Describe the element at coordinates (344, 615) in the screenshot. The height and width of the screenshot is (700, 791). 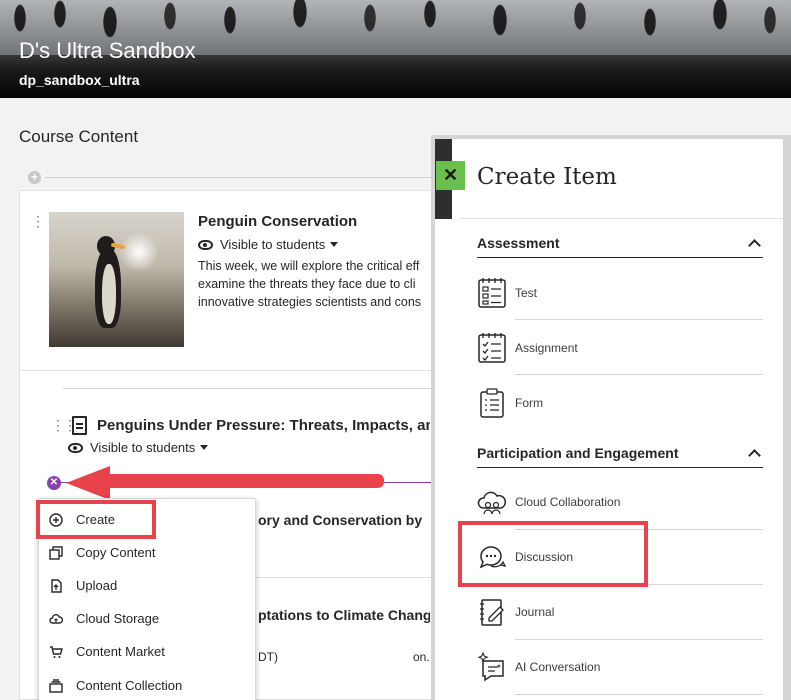
I see `item-title: ptations to Climate Chang` at that location.